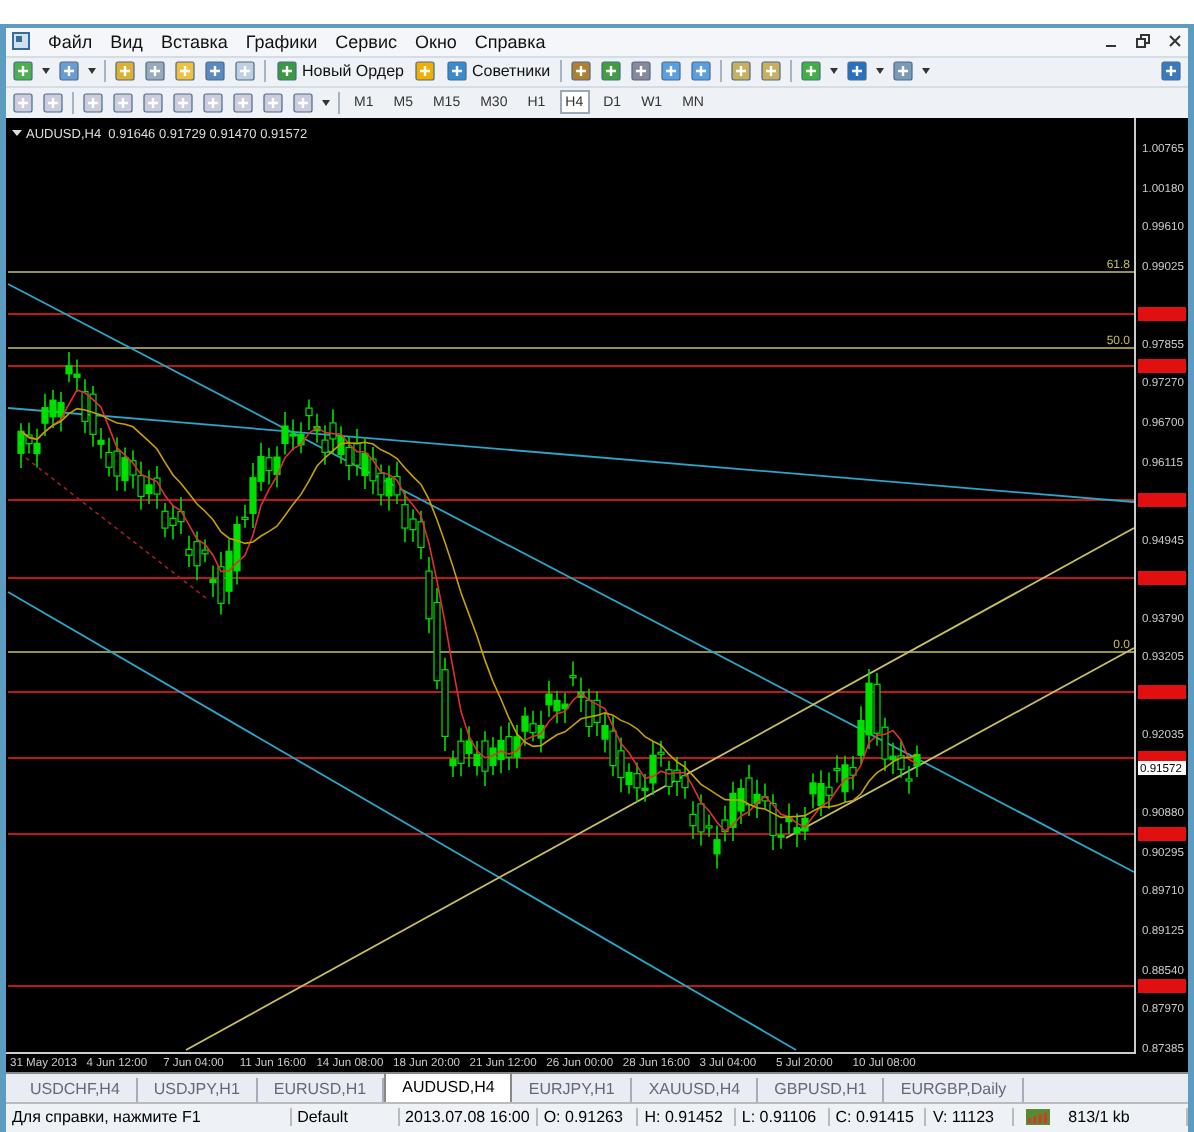 The height and width of the screenshot is (1132, 1194). I want to click on menu-item: Графики, so click(281, 41).